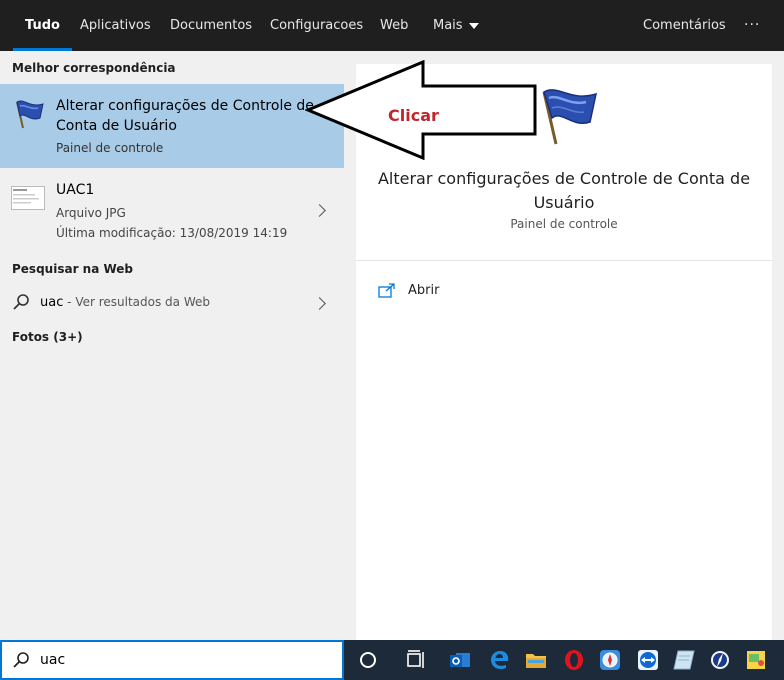  I want to click on tab-documents: Documentos, so click(211, 25).